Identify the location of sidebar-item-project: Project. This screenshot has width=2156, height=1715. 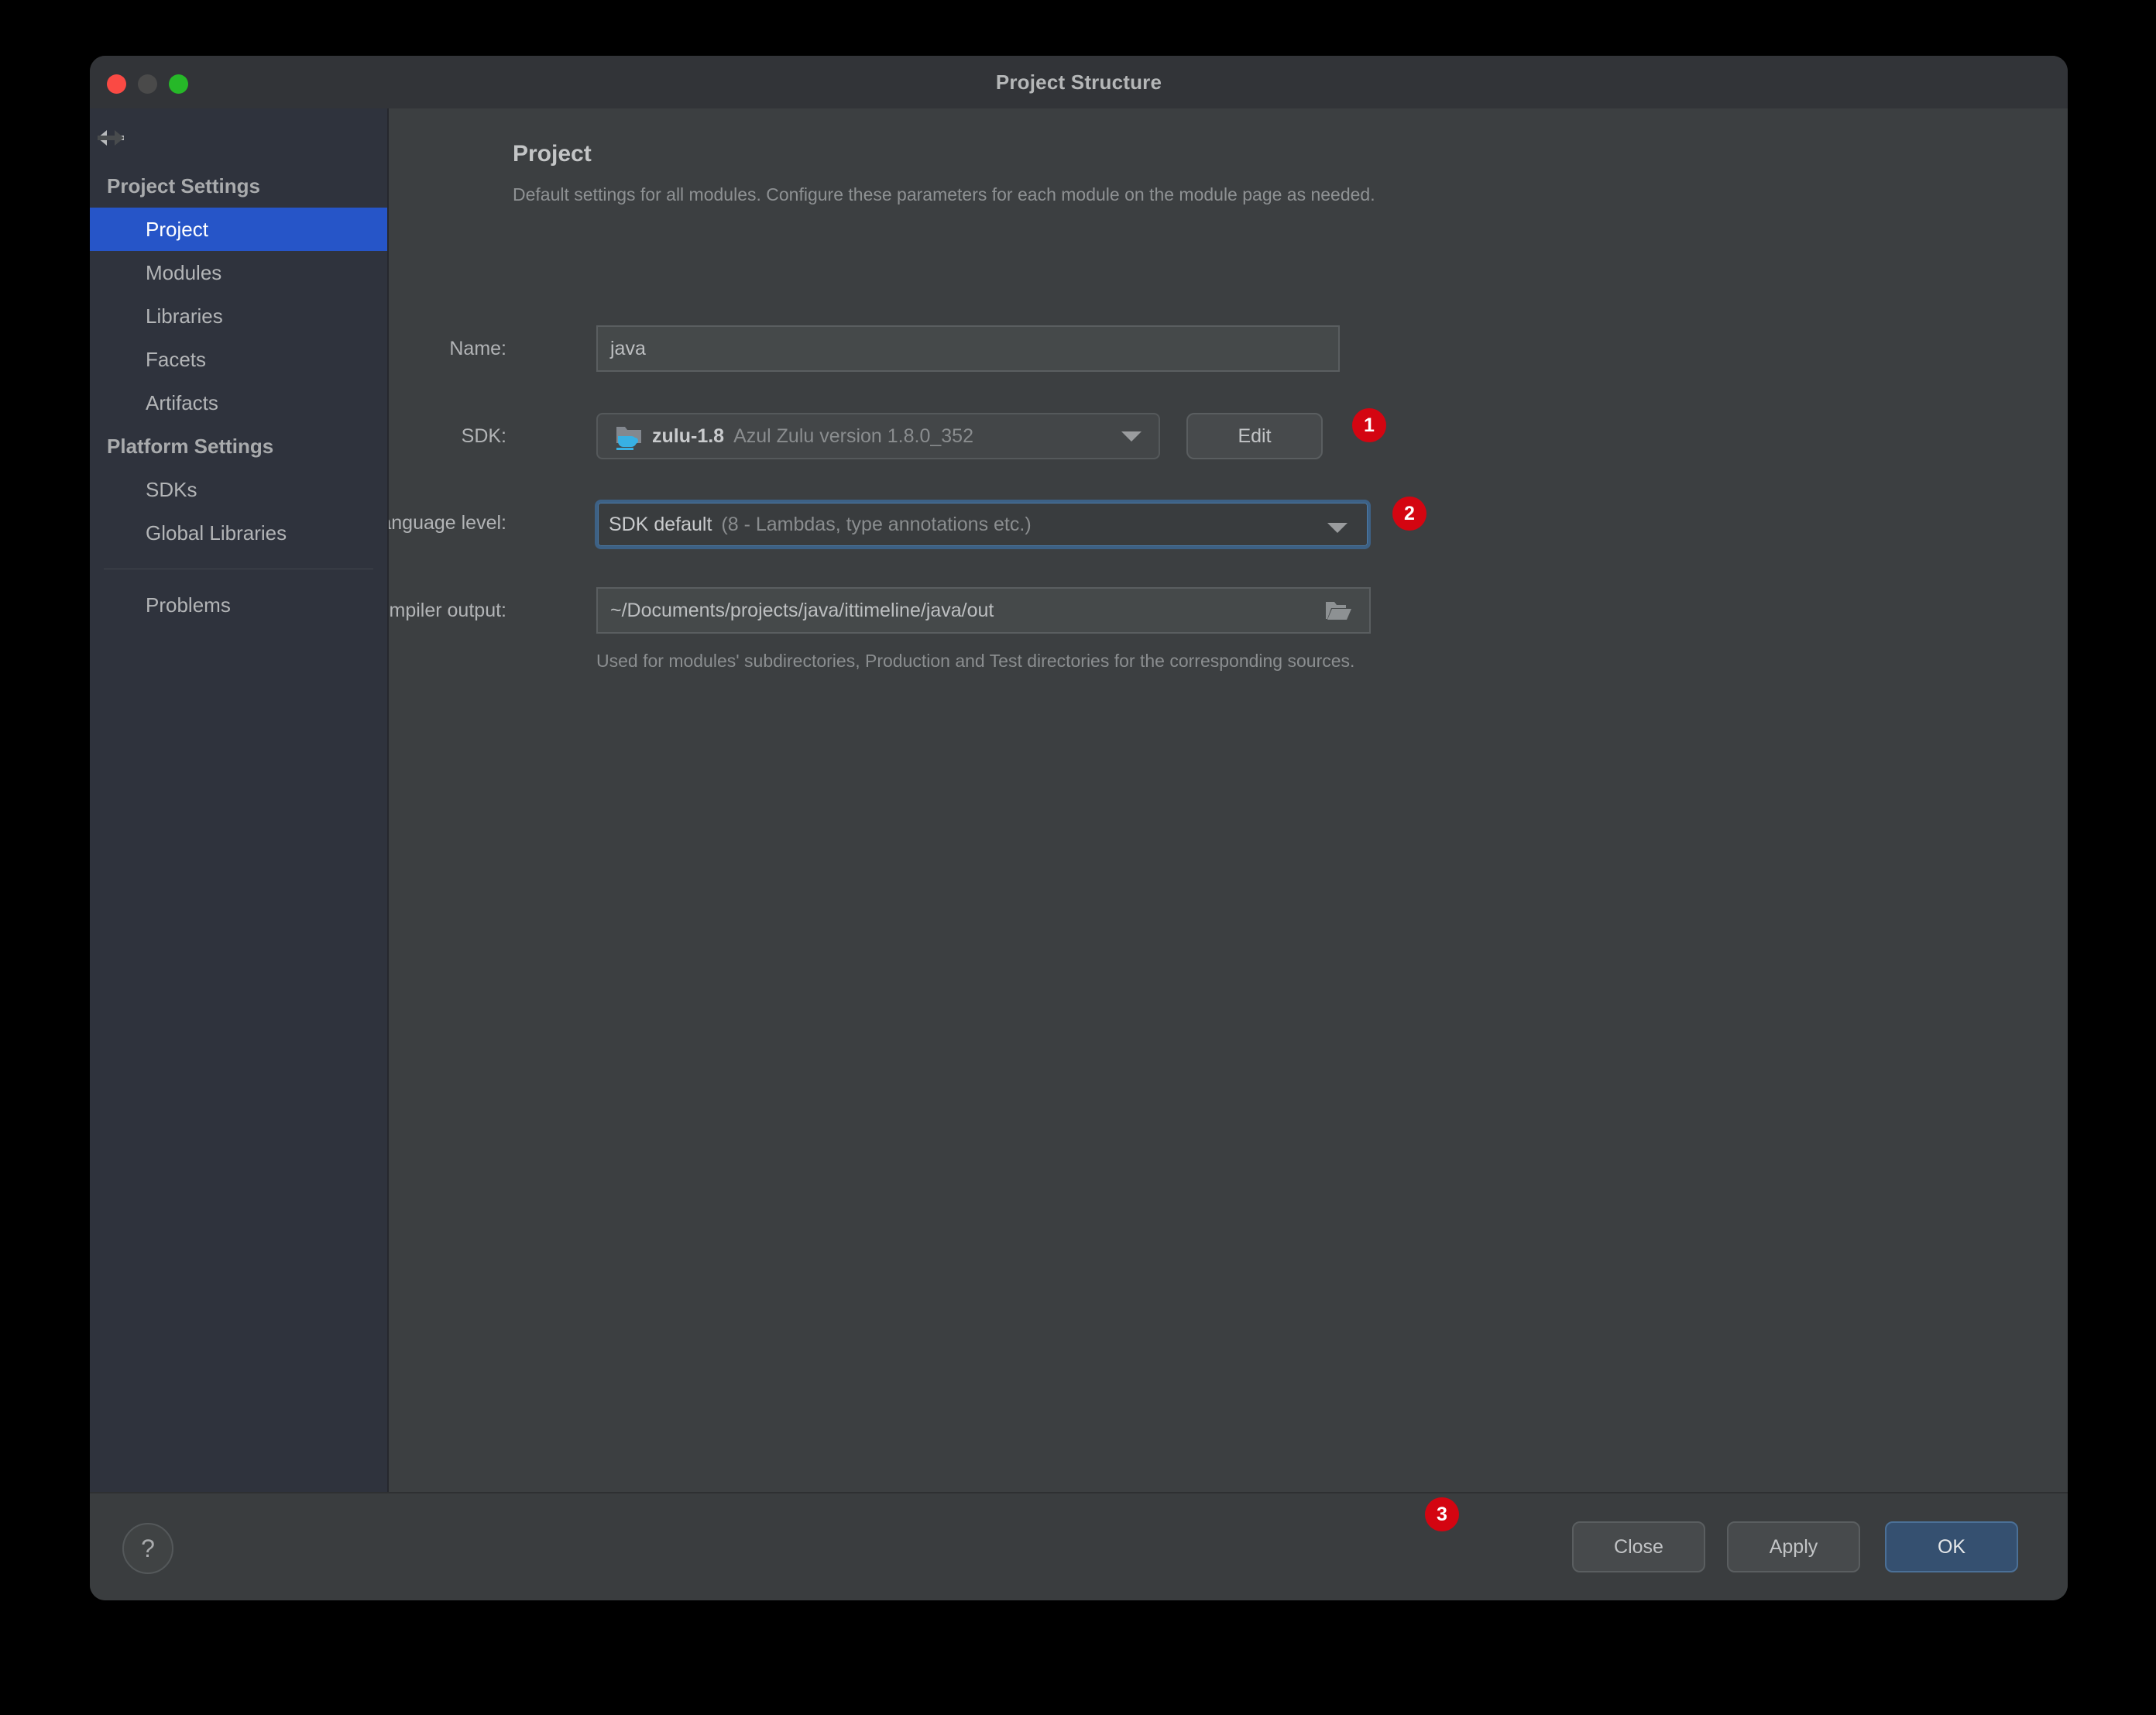
(239, 230).